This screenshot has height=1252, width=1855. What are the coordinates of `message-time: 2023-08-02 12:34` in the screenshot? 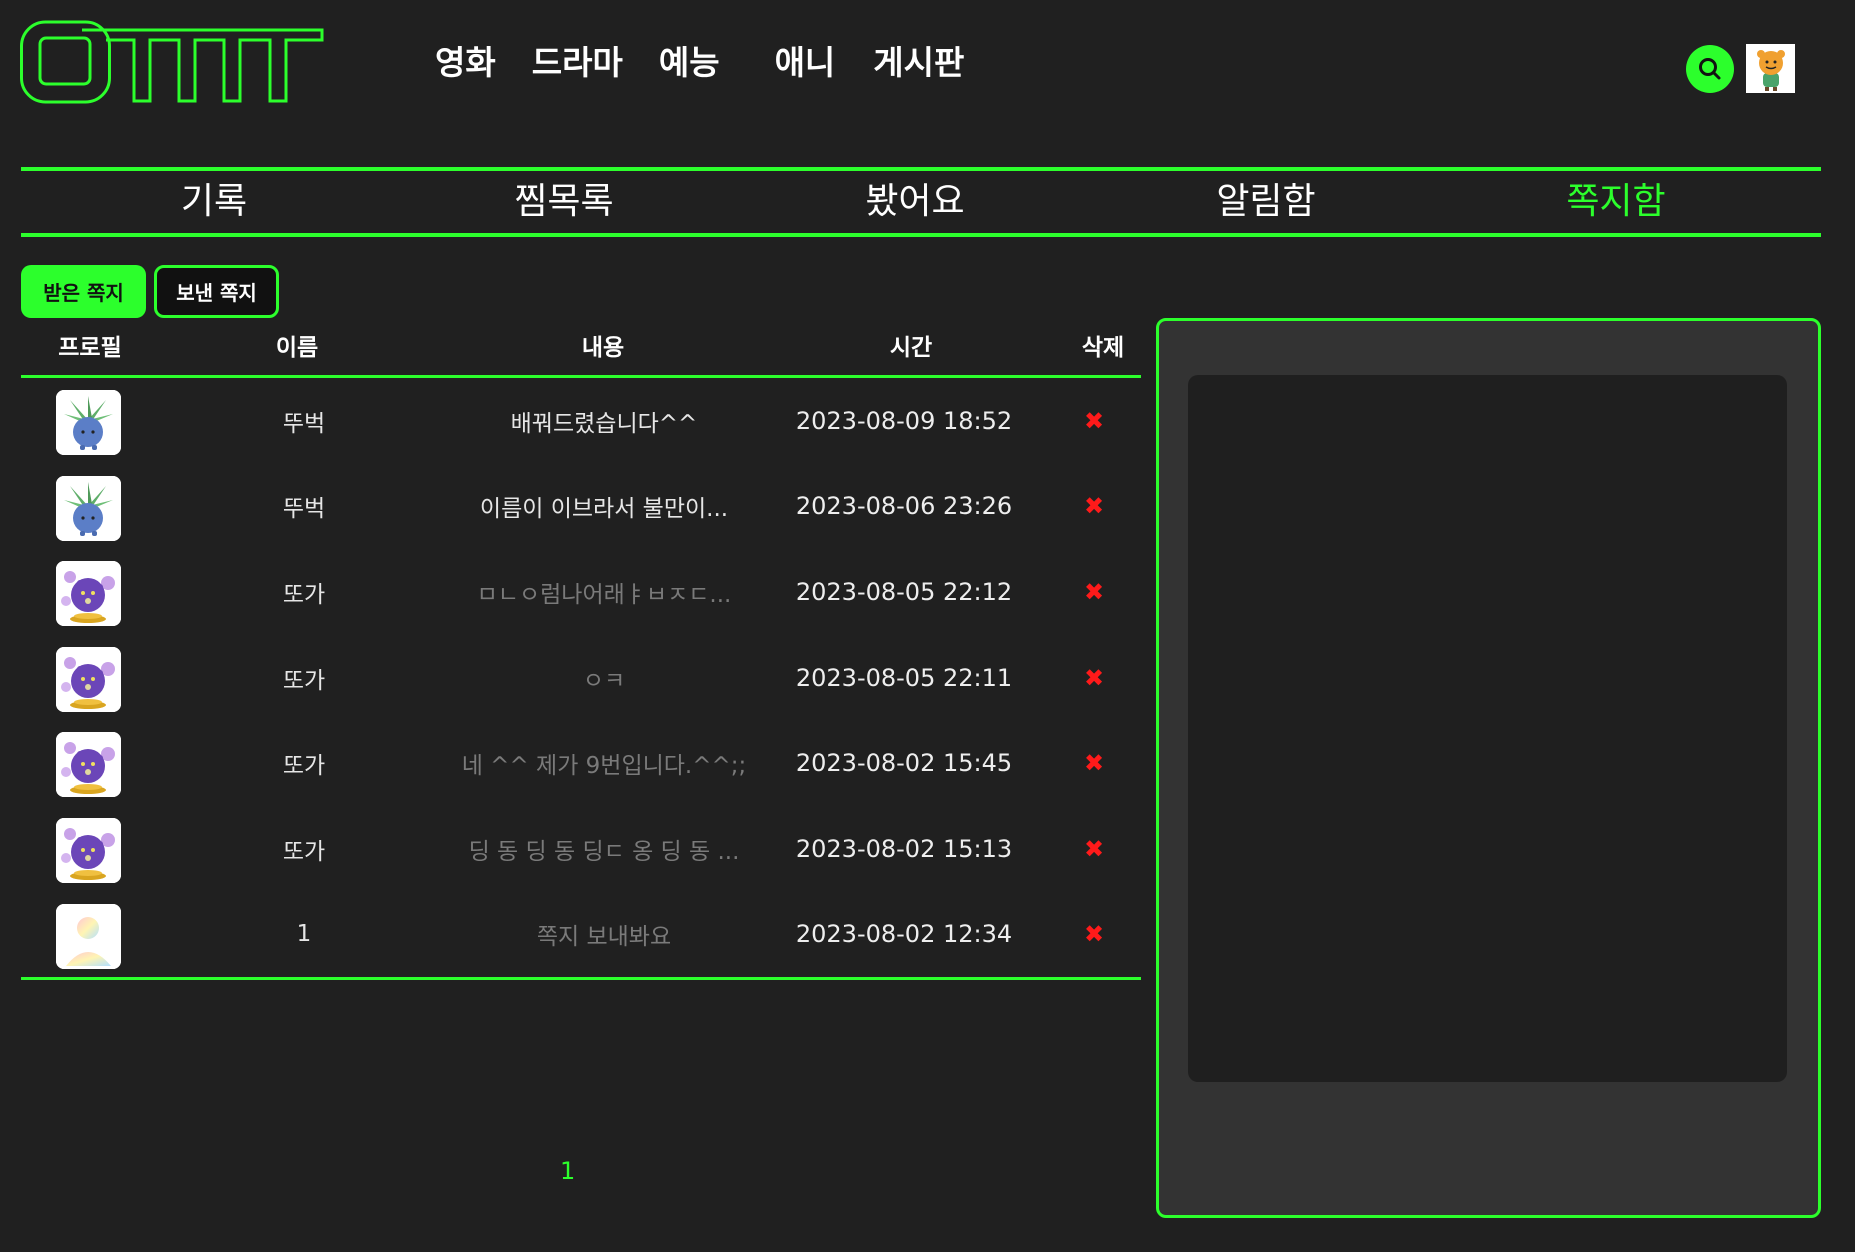 It's located at (904, 934).